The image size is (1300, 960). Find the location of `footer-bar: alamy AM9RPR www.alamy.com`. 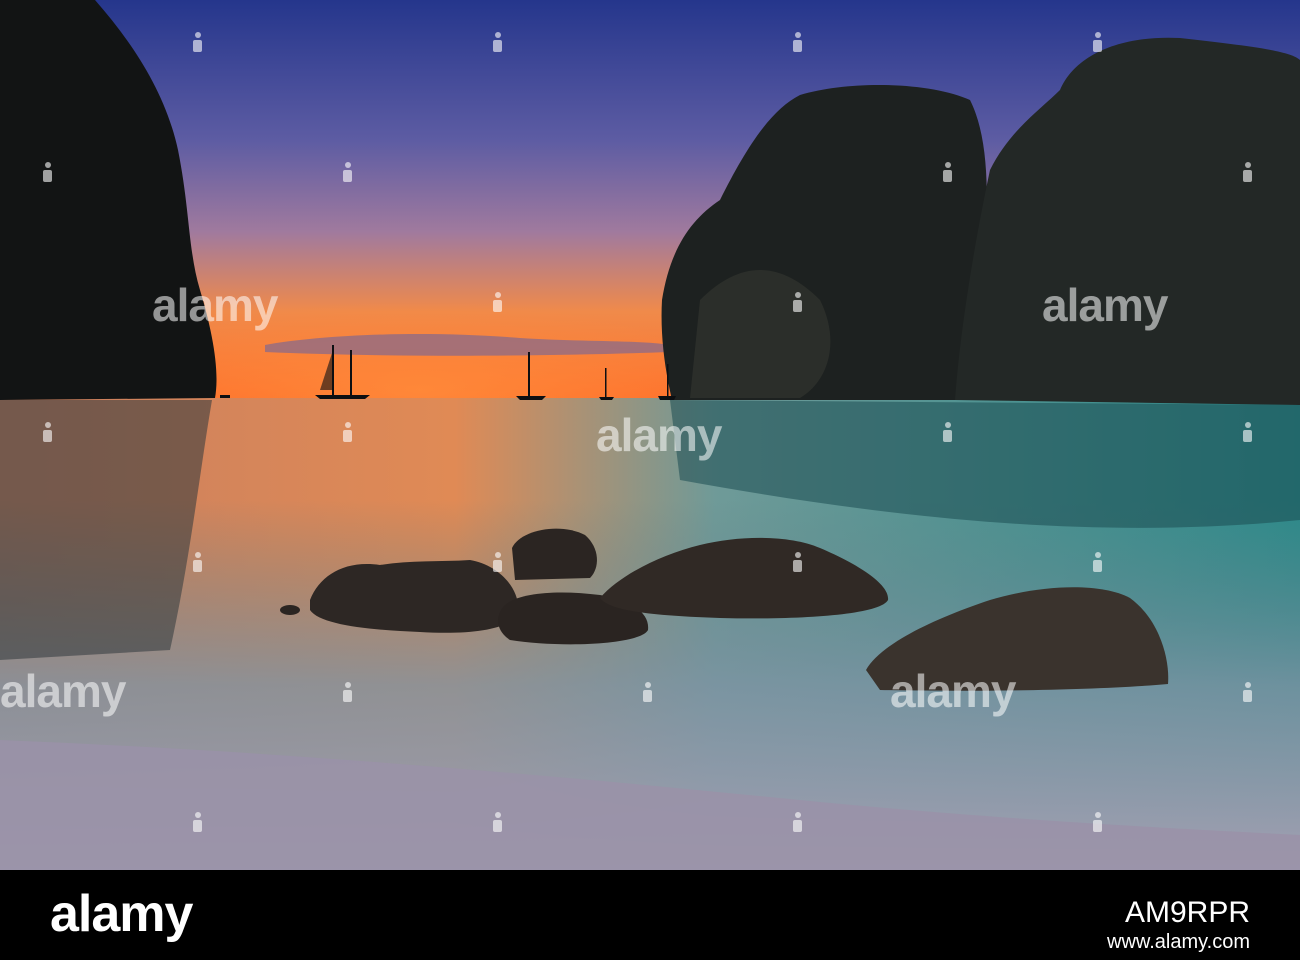

footer-bar: alamy AM9RPR www.alamy.com is located at coordinates (650, 915).